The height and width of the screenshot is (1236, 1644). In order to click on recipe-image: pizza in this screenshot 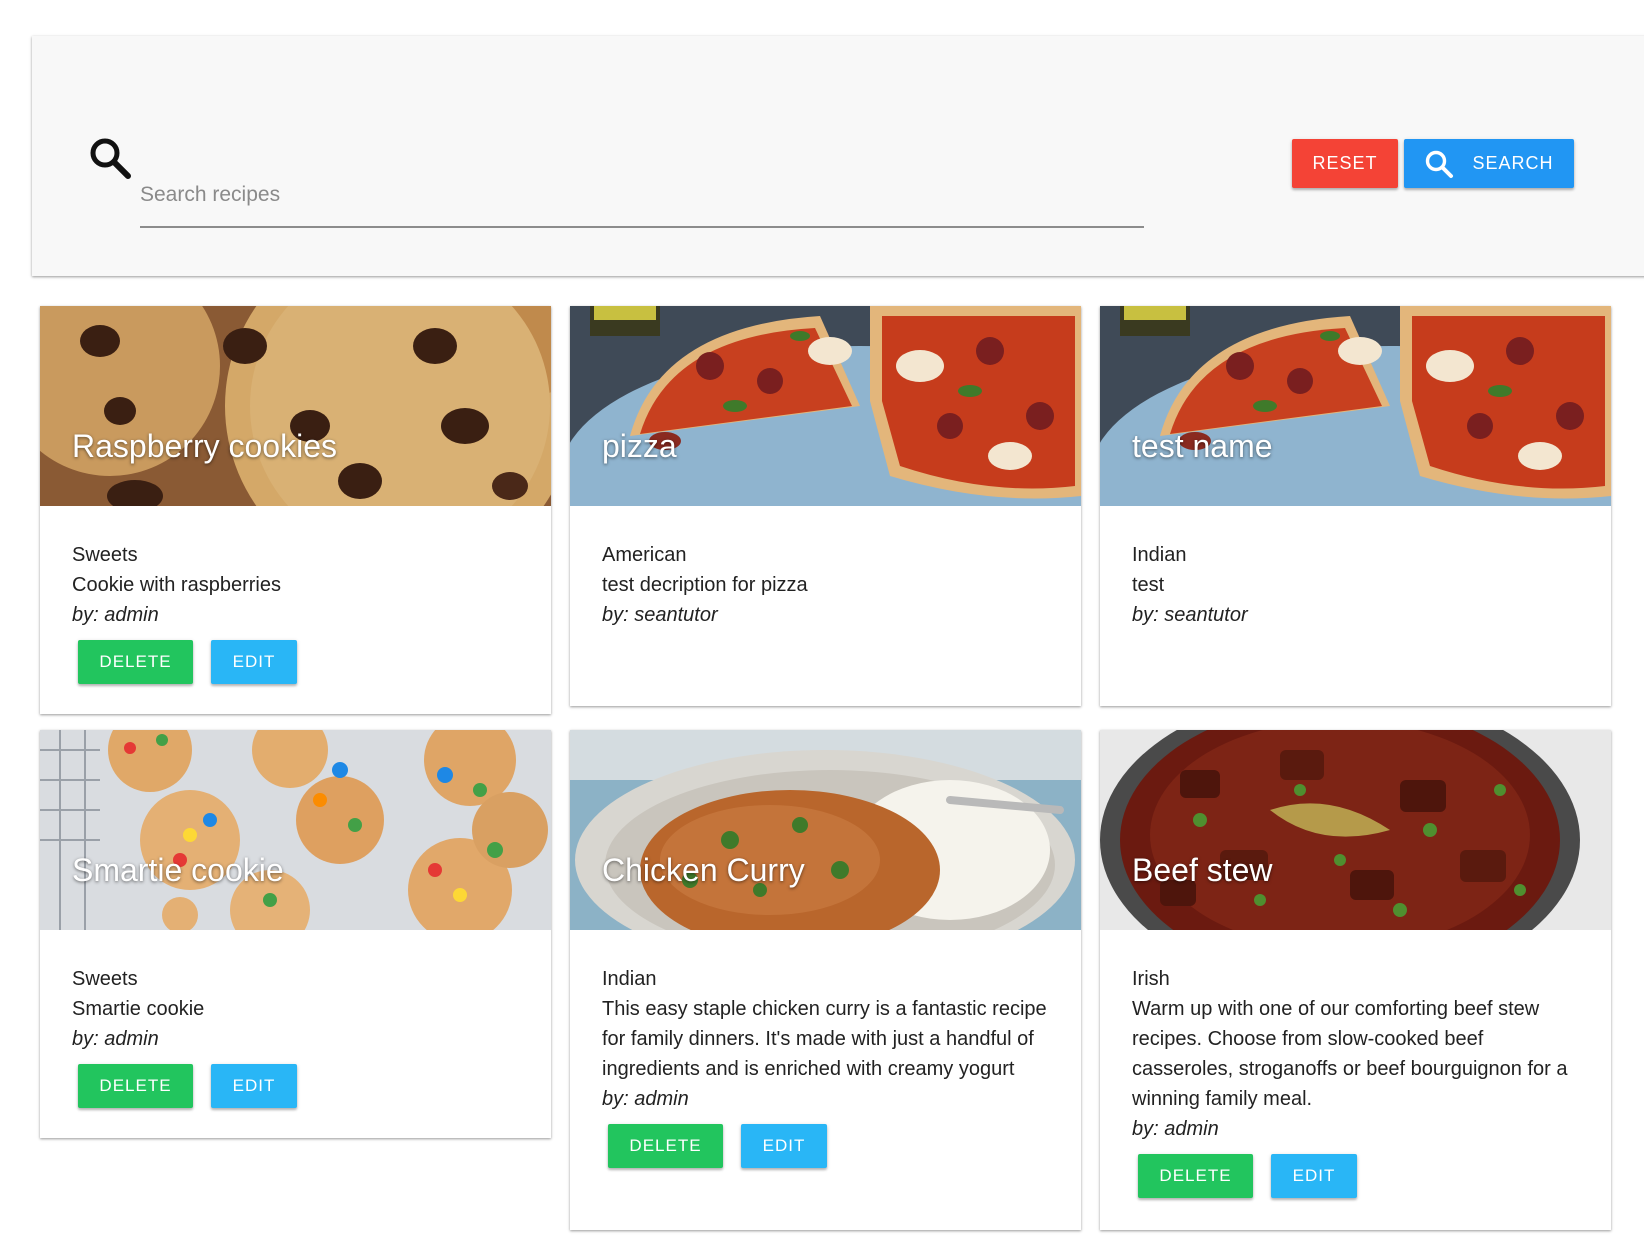, I will do `click(825, 406)`.